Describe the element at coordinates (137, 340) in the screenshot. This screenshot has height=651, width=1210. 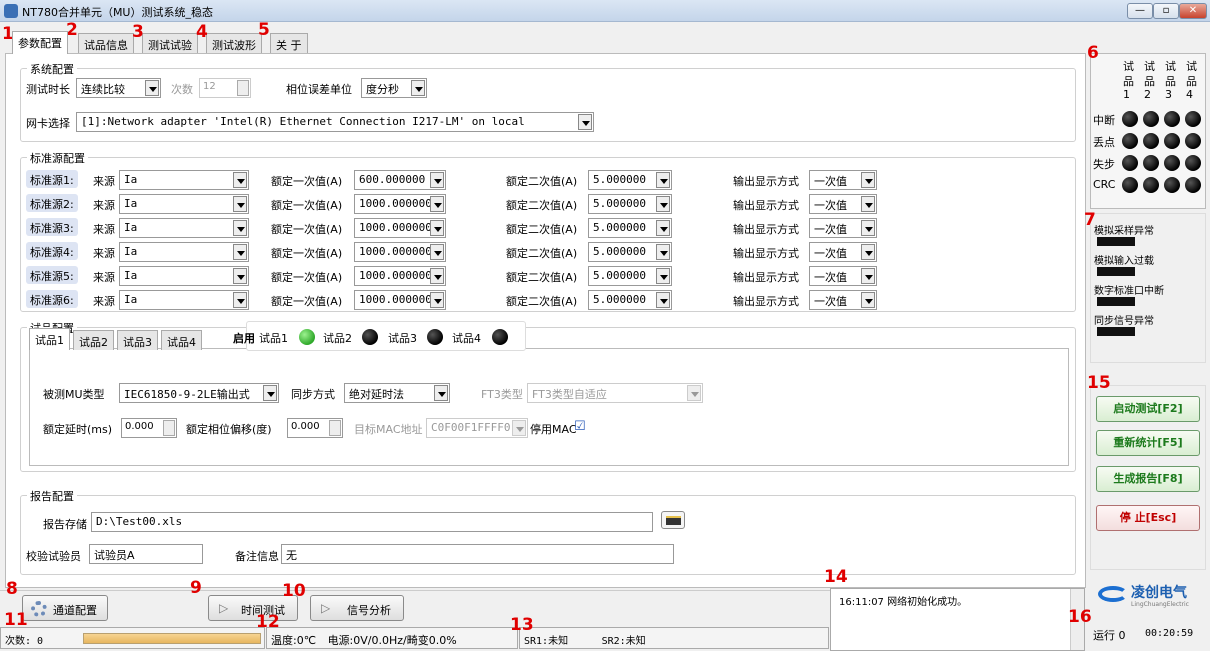
I see `sample-tab-3: 试品3` at that location.